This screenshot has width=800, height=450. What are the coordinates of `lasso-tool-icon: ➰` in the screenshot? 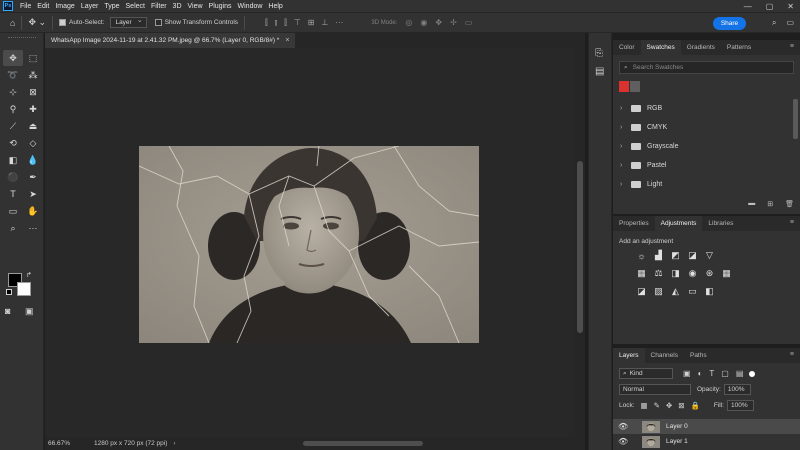 It's located at (13, 75).